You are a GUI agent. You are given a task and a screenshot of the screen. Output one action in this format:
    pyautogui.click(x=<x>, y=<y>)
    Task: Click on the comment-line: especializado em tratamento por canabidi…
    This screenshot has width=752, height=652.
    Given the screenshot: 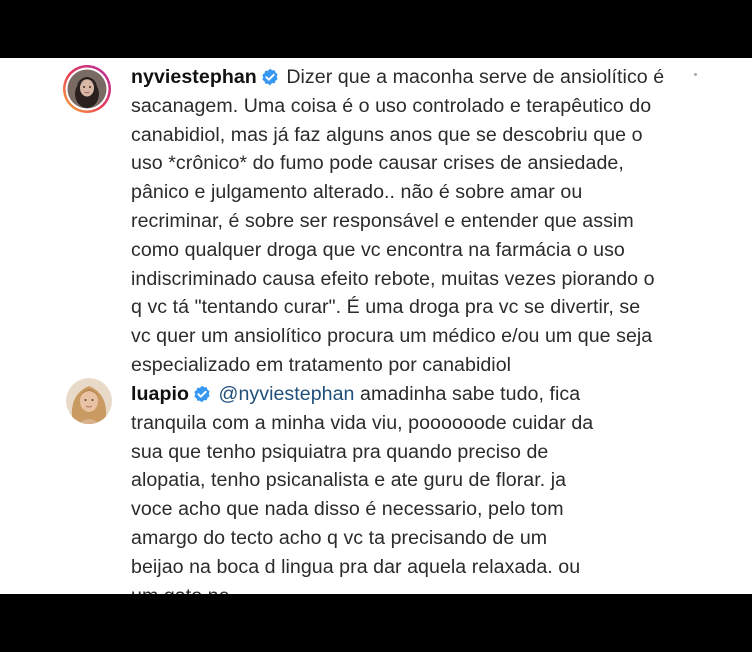 What is the action you would take?
    pyautogui.click(x=321, y=364)
    